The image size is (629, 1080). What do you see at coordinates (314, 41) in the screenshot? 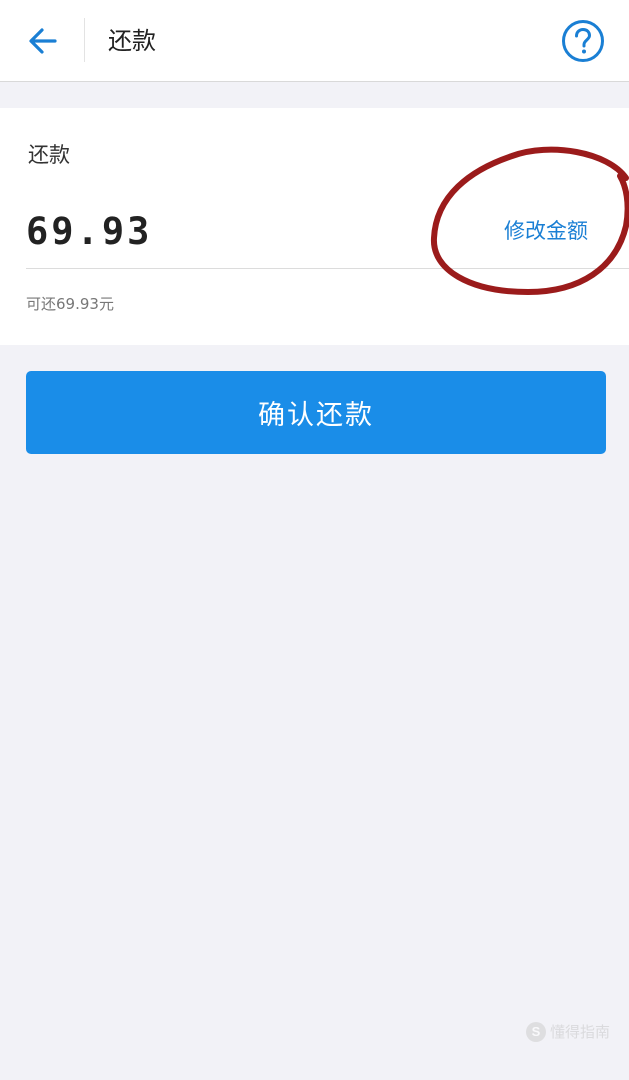
I see `navigation-bar: 还款` at bounding box center [314, 41].